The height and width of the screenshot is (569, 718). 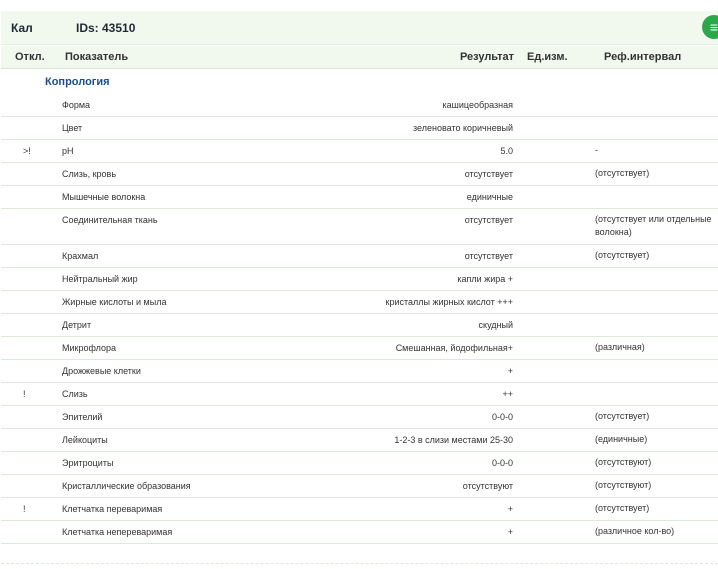 I want to click on row-result: 1-2-3 в слизи местами 25-30, so click(x=453, y=440).